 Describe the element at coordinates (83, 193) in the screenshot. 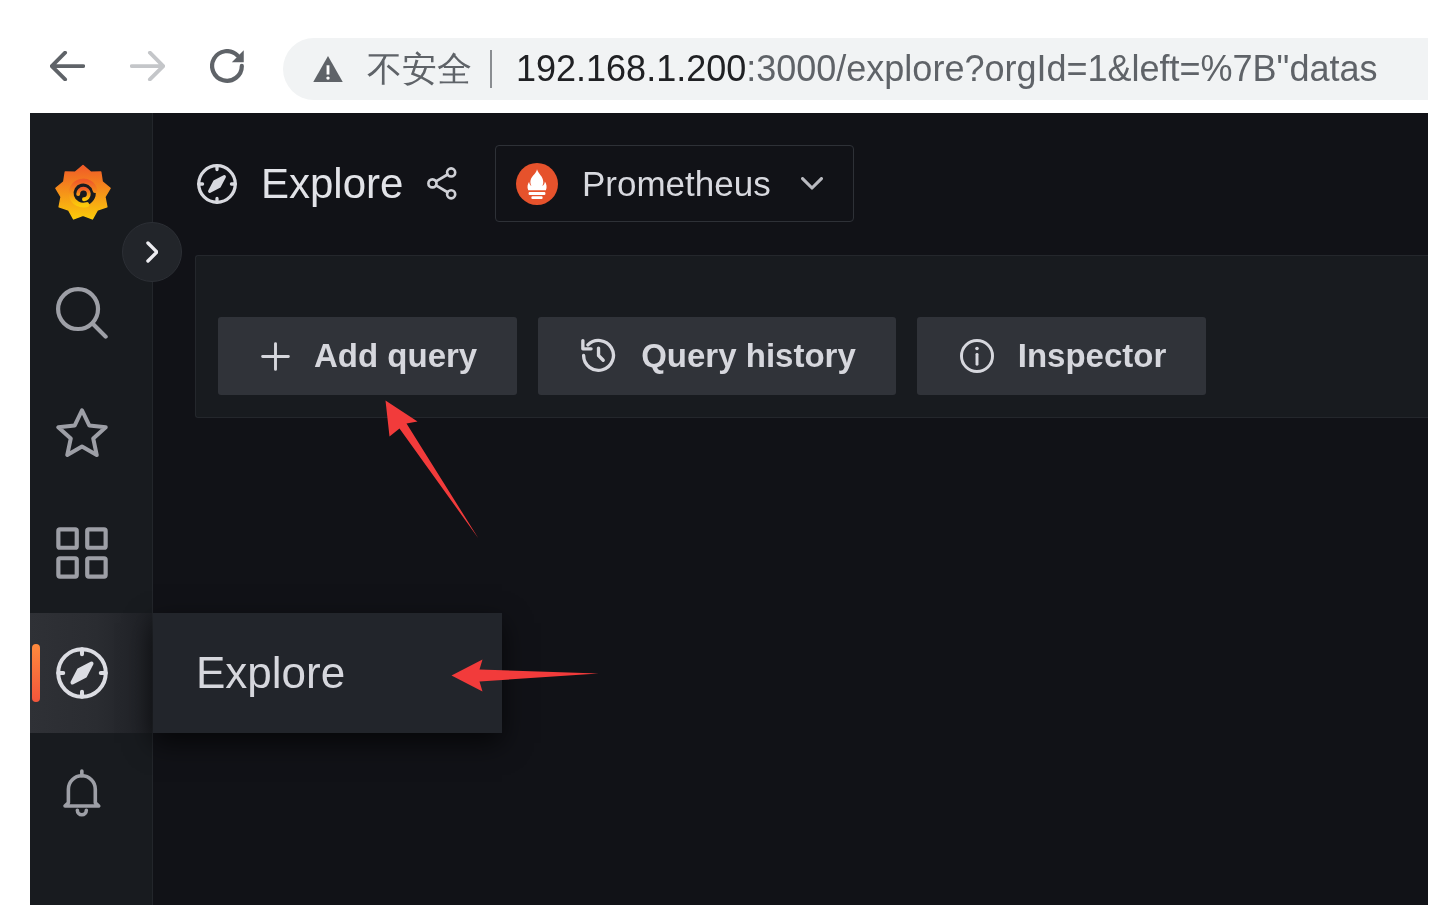

I see `logo-icon` at that location.